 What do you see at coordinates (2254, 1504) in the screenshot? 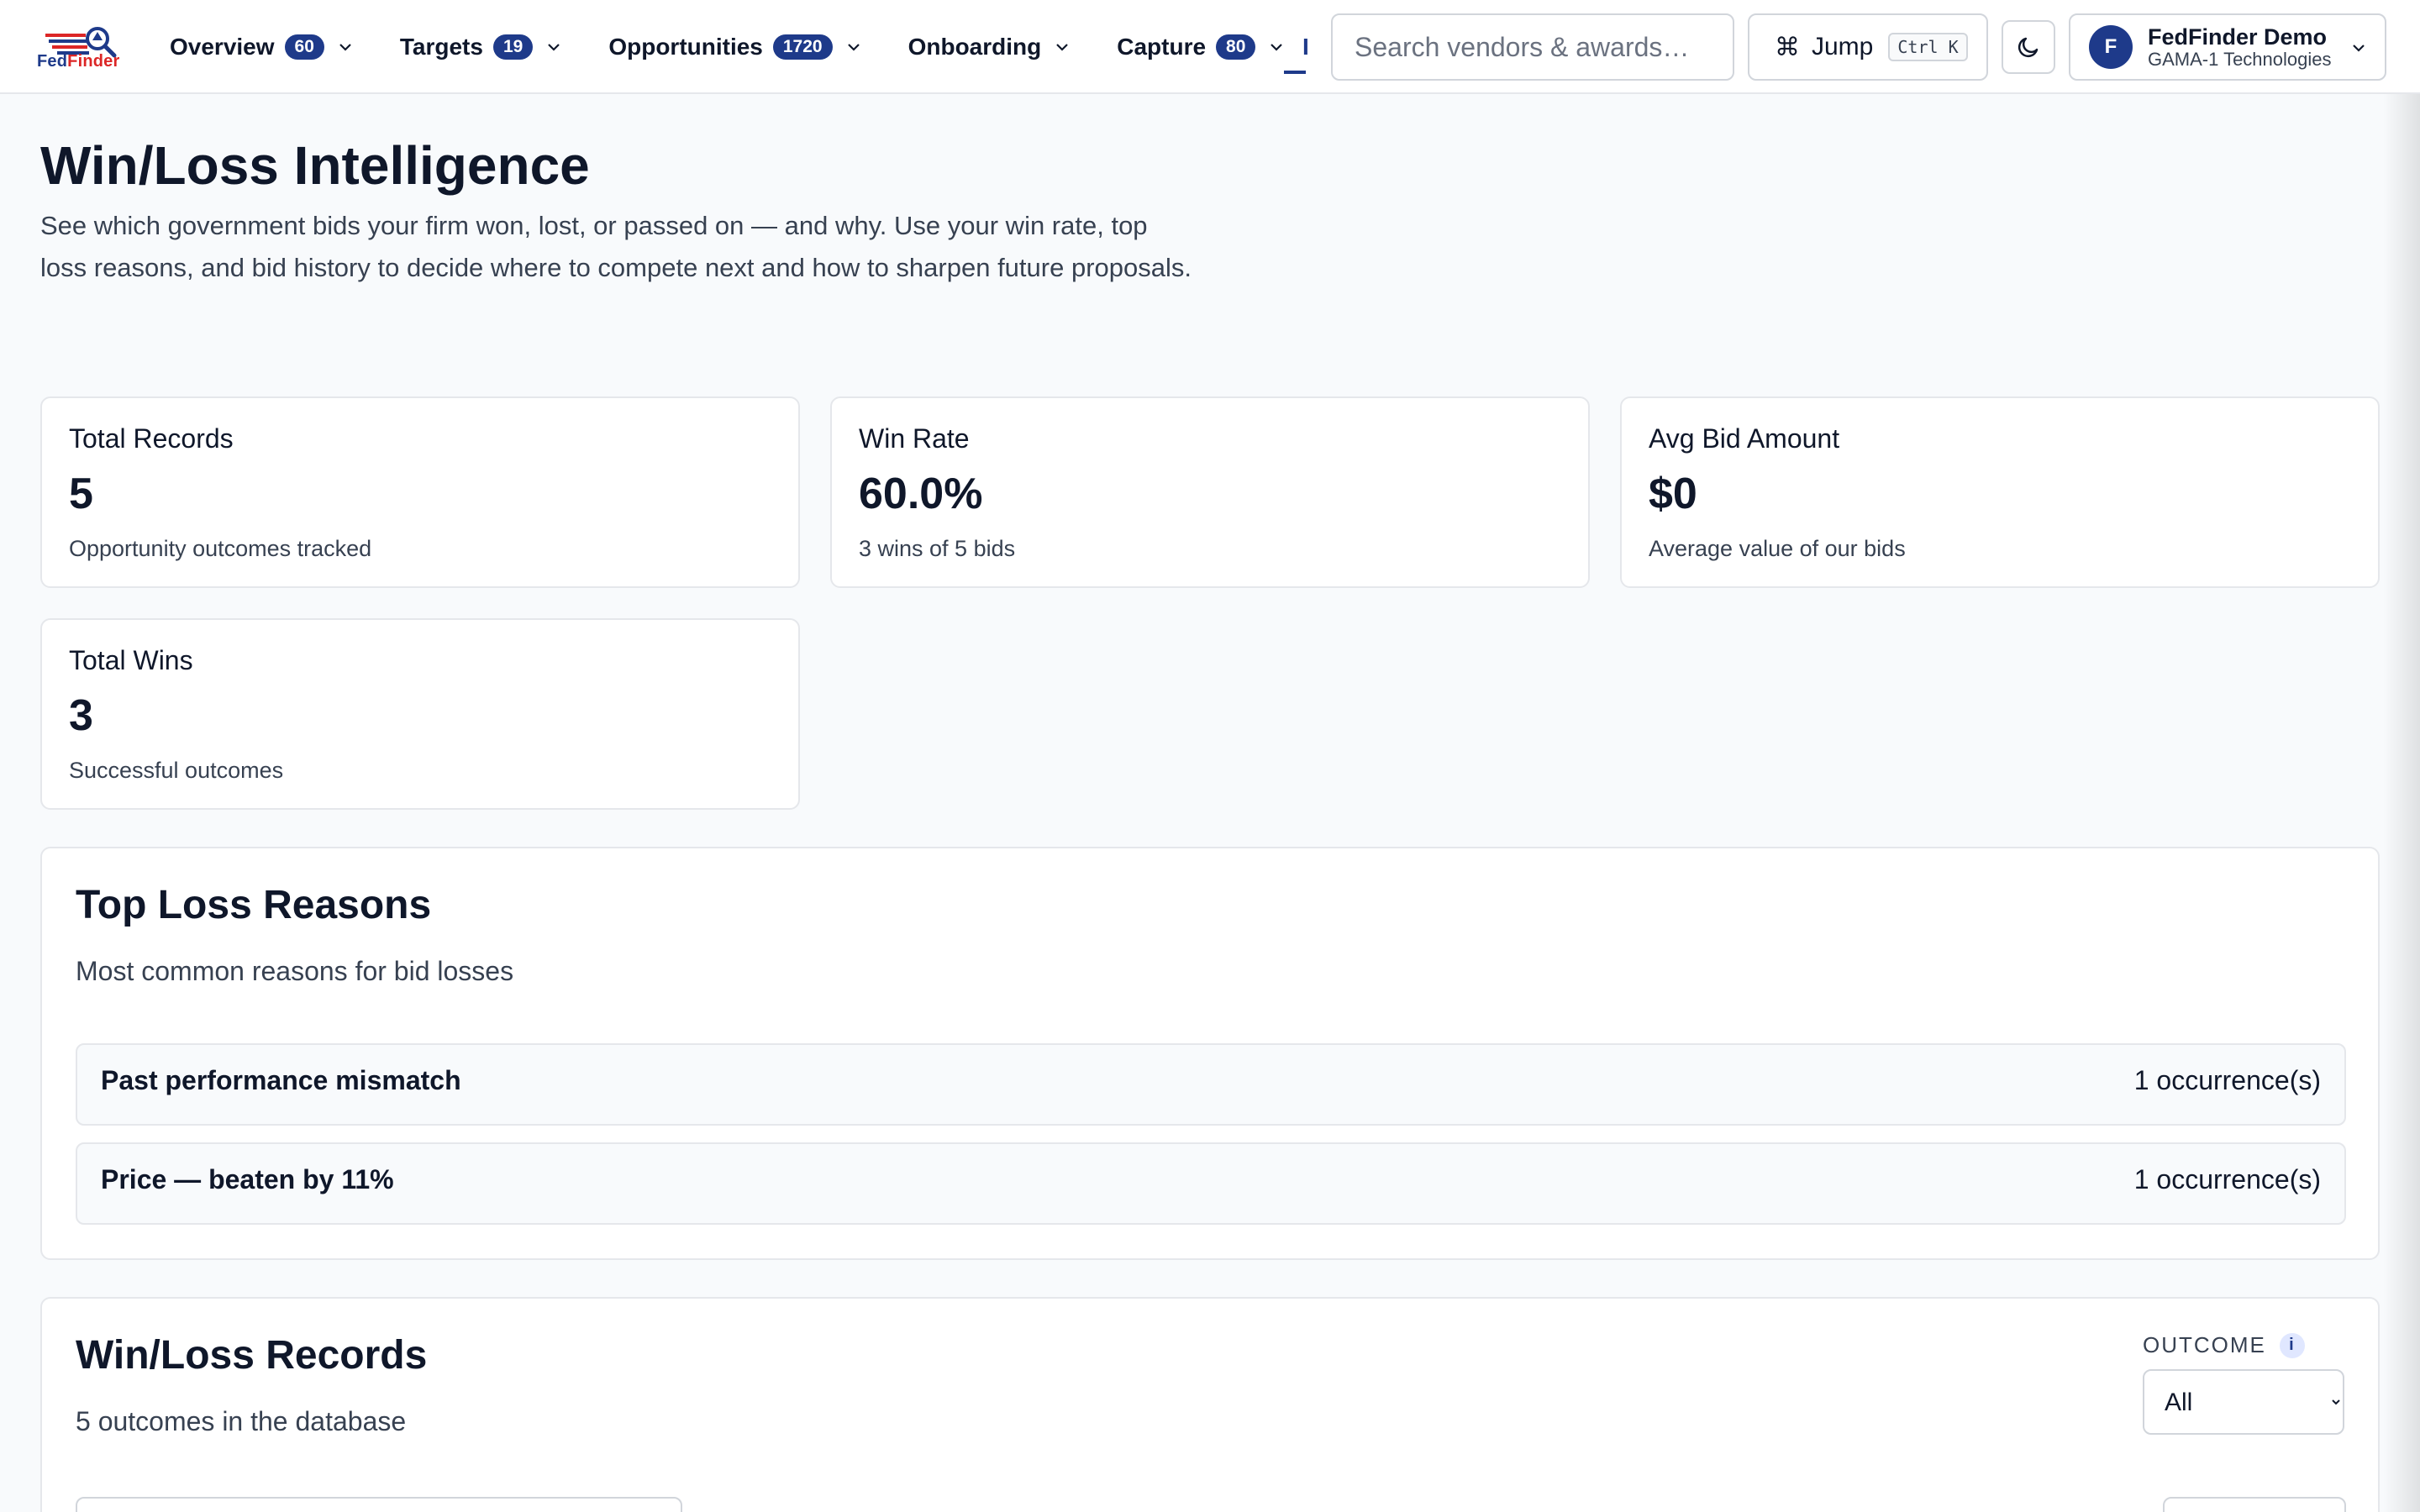
I see `records-action-button` at bounding box center [2254, 1504].